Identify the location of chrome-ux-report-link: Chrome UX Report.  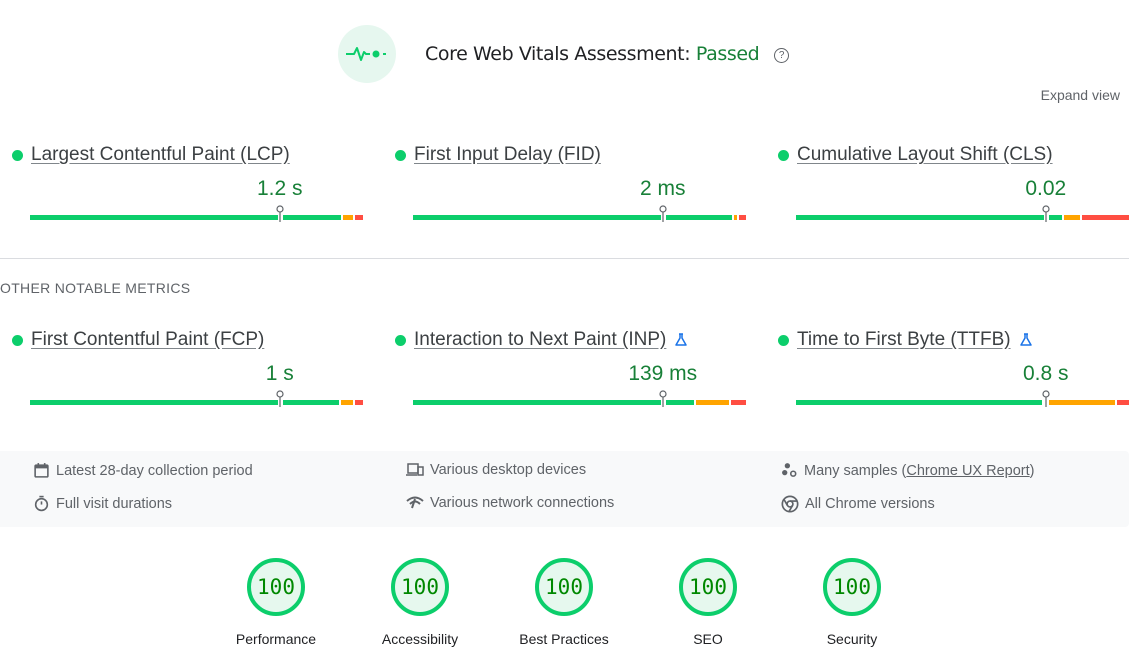
(967, 471).